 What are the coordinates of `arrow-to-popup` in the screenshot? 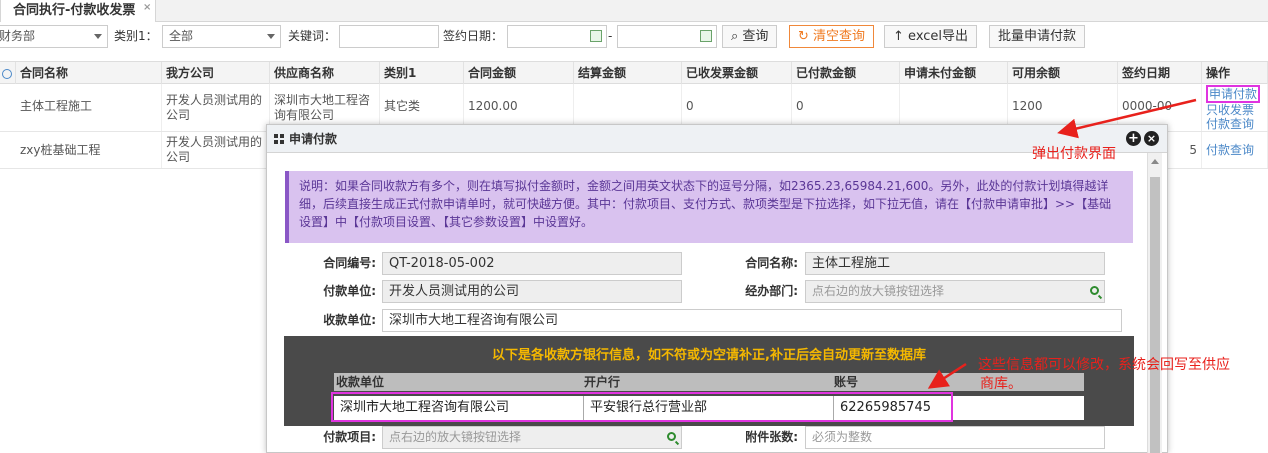 It's located at (1127, 118).